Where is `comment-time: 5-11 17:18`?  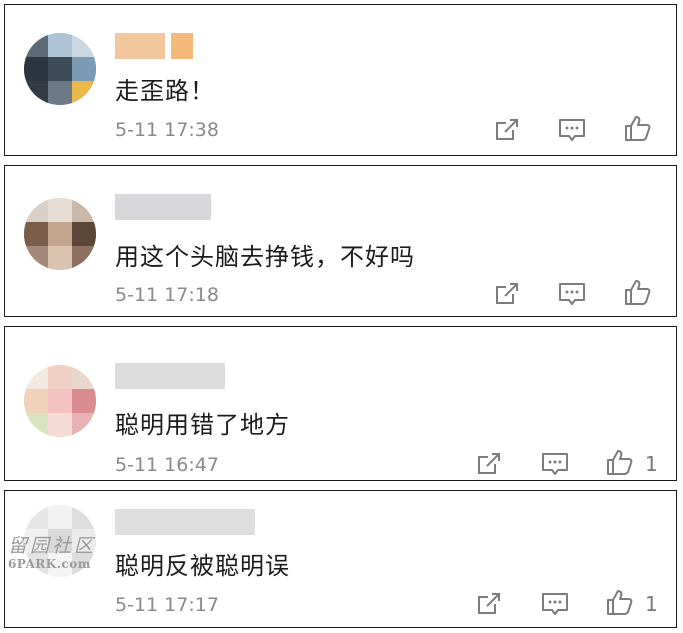 comment-time: 5-11 17:18 is located at coordinates (167, 295).